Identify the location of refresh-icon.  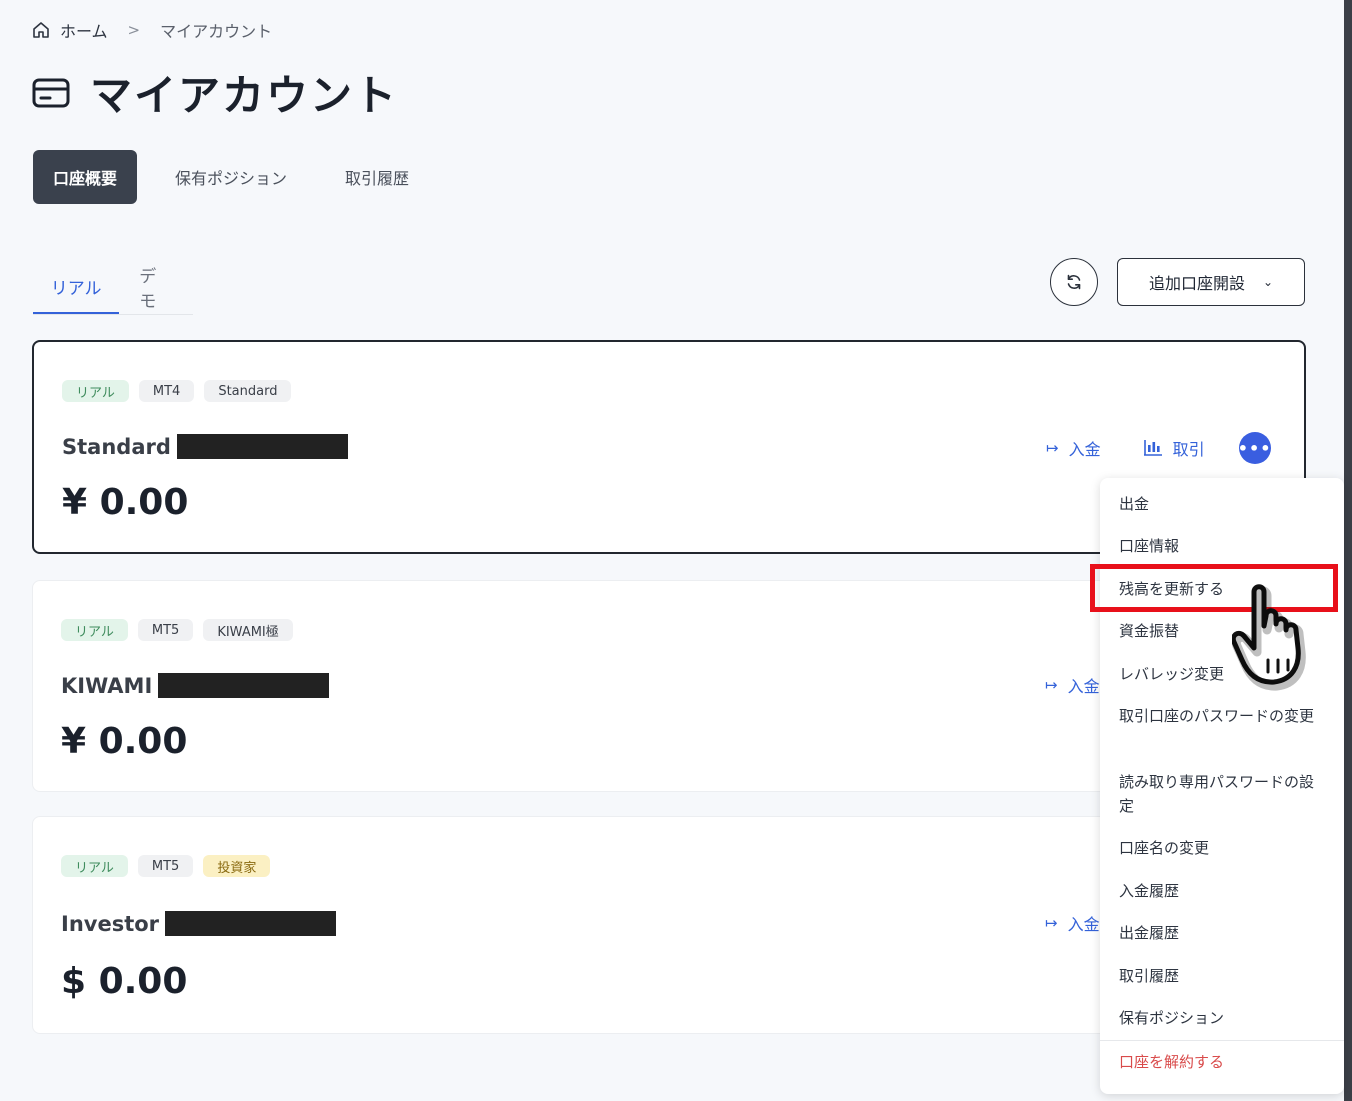
(1074, 282).